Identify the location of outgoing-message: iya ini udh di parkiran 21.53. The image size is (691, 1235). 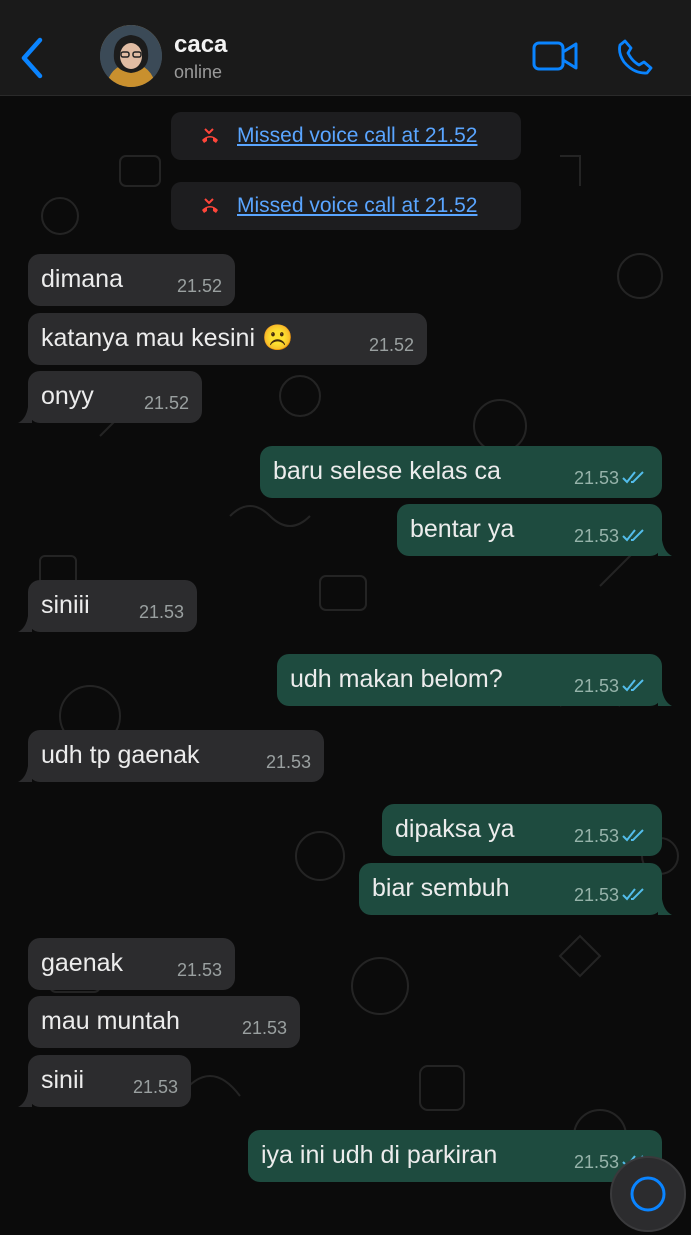
(455, 1156).